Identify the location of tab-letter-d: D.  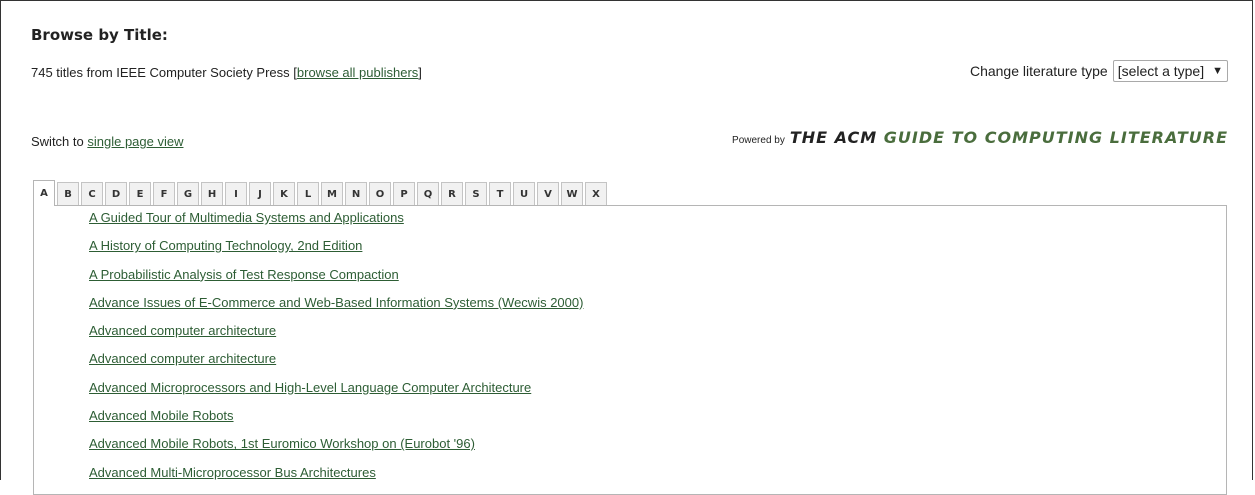
(116, 194).